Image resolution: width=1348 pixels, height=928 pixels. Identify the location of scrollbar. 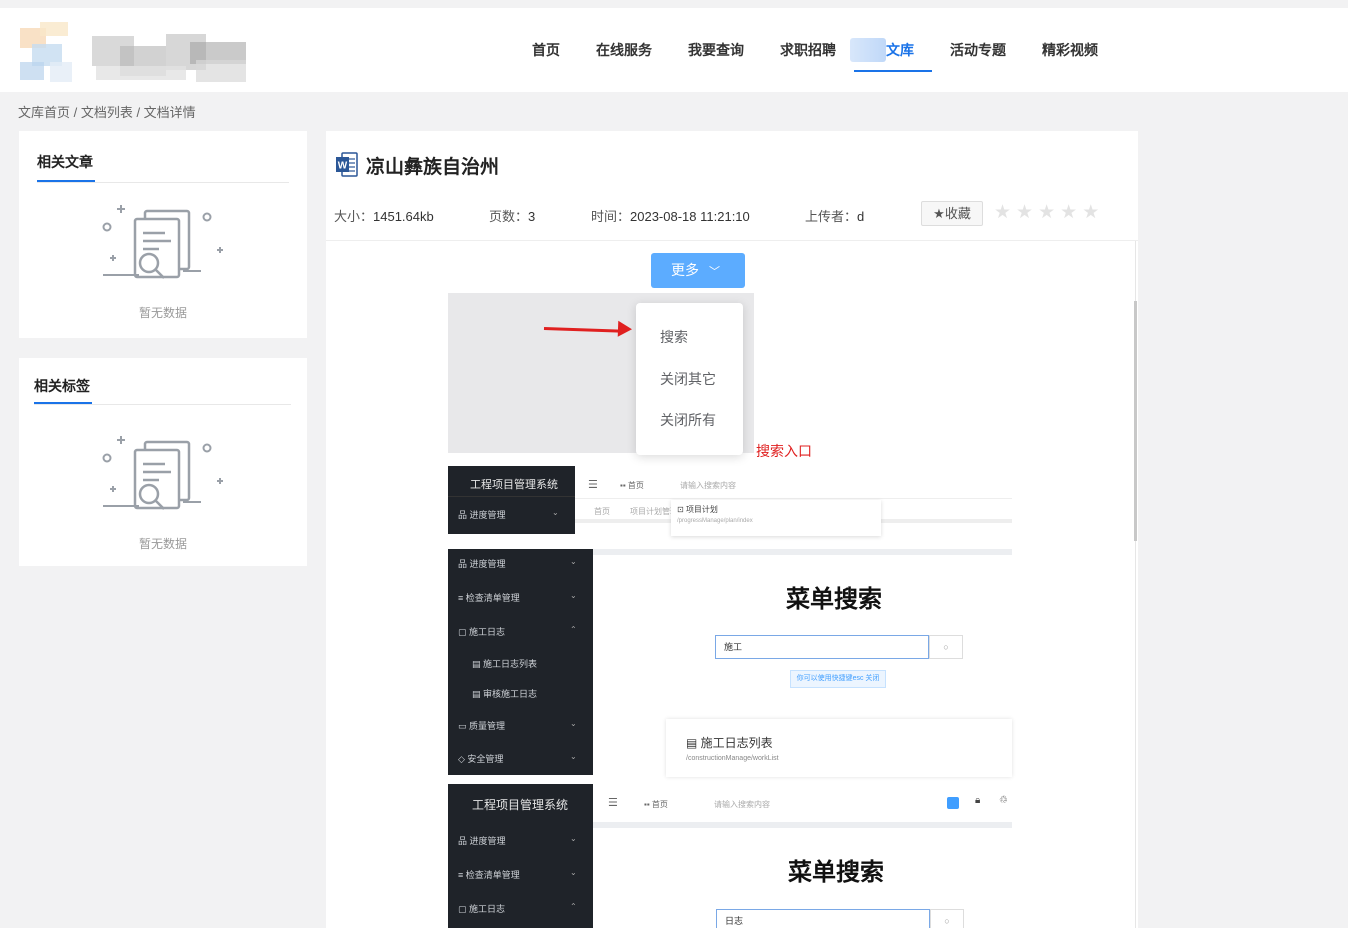
(1135, 421).